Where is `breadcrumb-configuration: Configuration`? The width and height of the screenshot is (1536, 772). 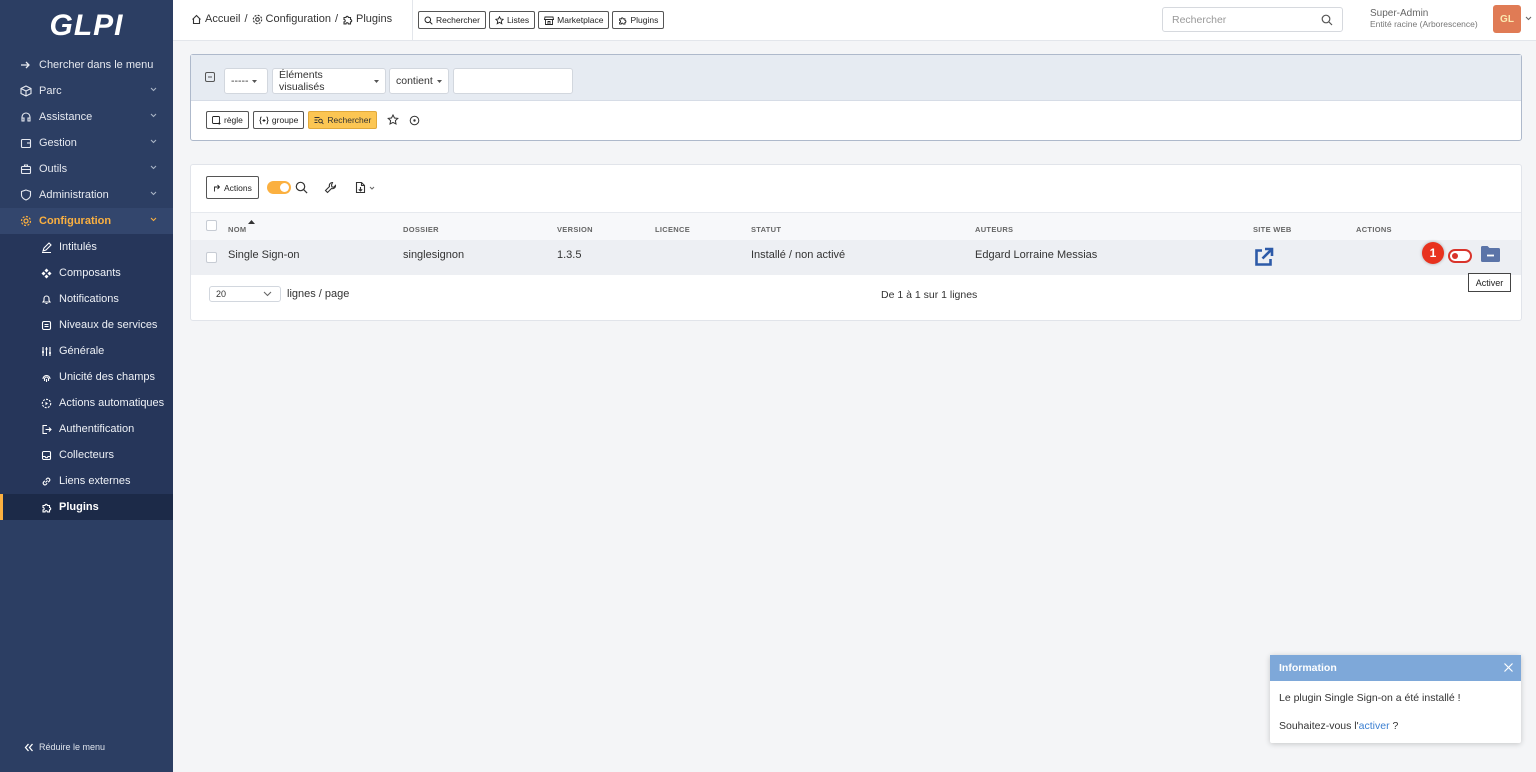 breadcrumb-configuration: Configuration is located at coordinates (291, 19).